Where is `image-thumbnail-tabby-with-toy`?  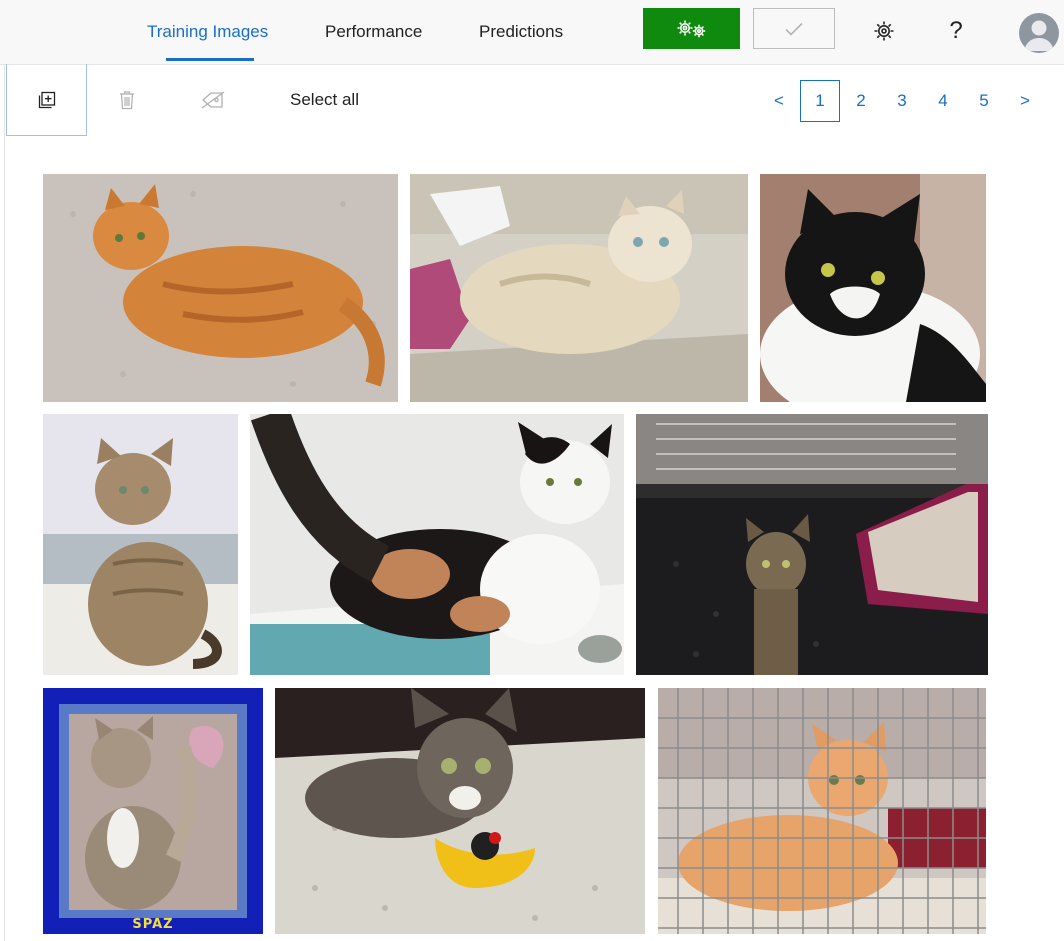 image-thumbnail-tabby-with-toy is located at coordinates (460, 811).